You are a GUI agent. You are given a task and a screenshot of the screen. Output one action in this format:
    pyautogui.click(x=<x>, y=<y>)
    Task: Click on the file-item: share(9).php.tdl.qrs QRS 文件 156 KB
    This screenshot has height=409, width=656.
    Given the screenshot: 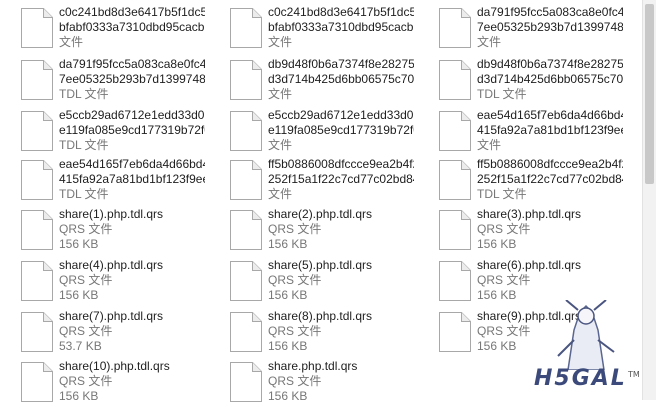 What is the action you would take?
    pyautogui.click(x=520, y=334)
    